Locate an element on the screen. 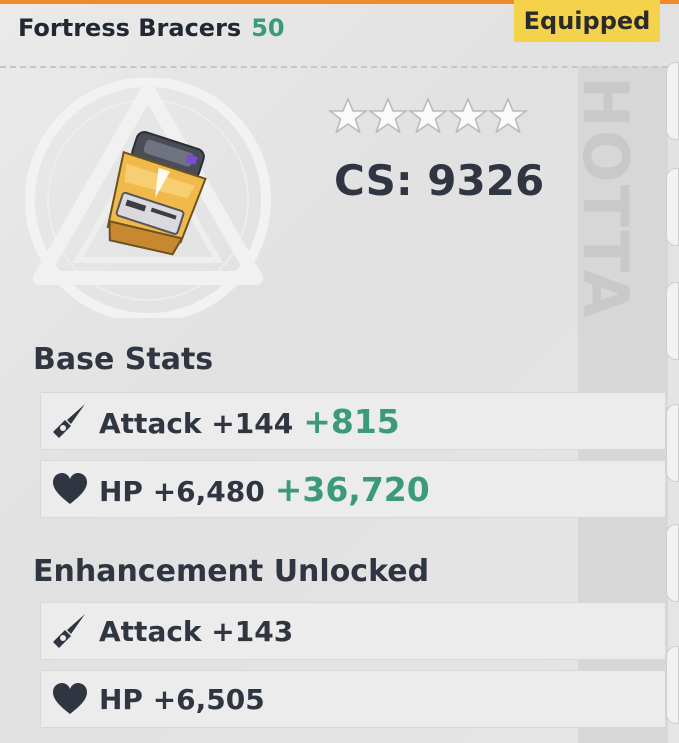  stat-hp-label: HP +6,480 is located at coordinates (182, 491).